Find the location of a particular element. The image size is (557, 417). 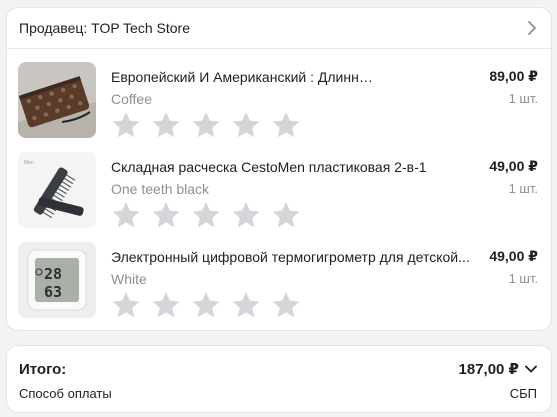

thermometer-temp-readout: 28 is located at coordinates (53, 274).